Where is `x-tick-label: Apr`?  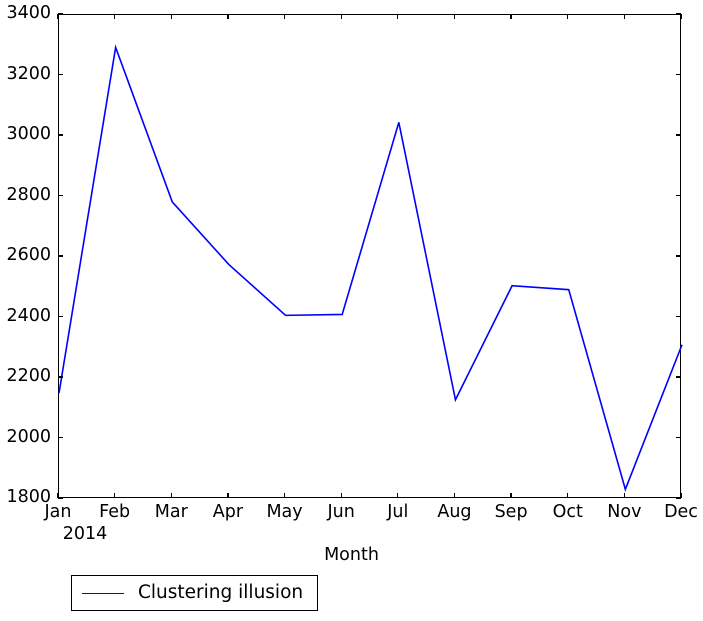
x-tick-label: Apr is located at coordinates (228, 512).